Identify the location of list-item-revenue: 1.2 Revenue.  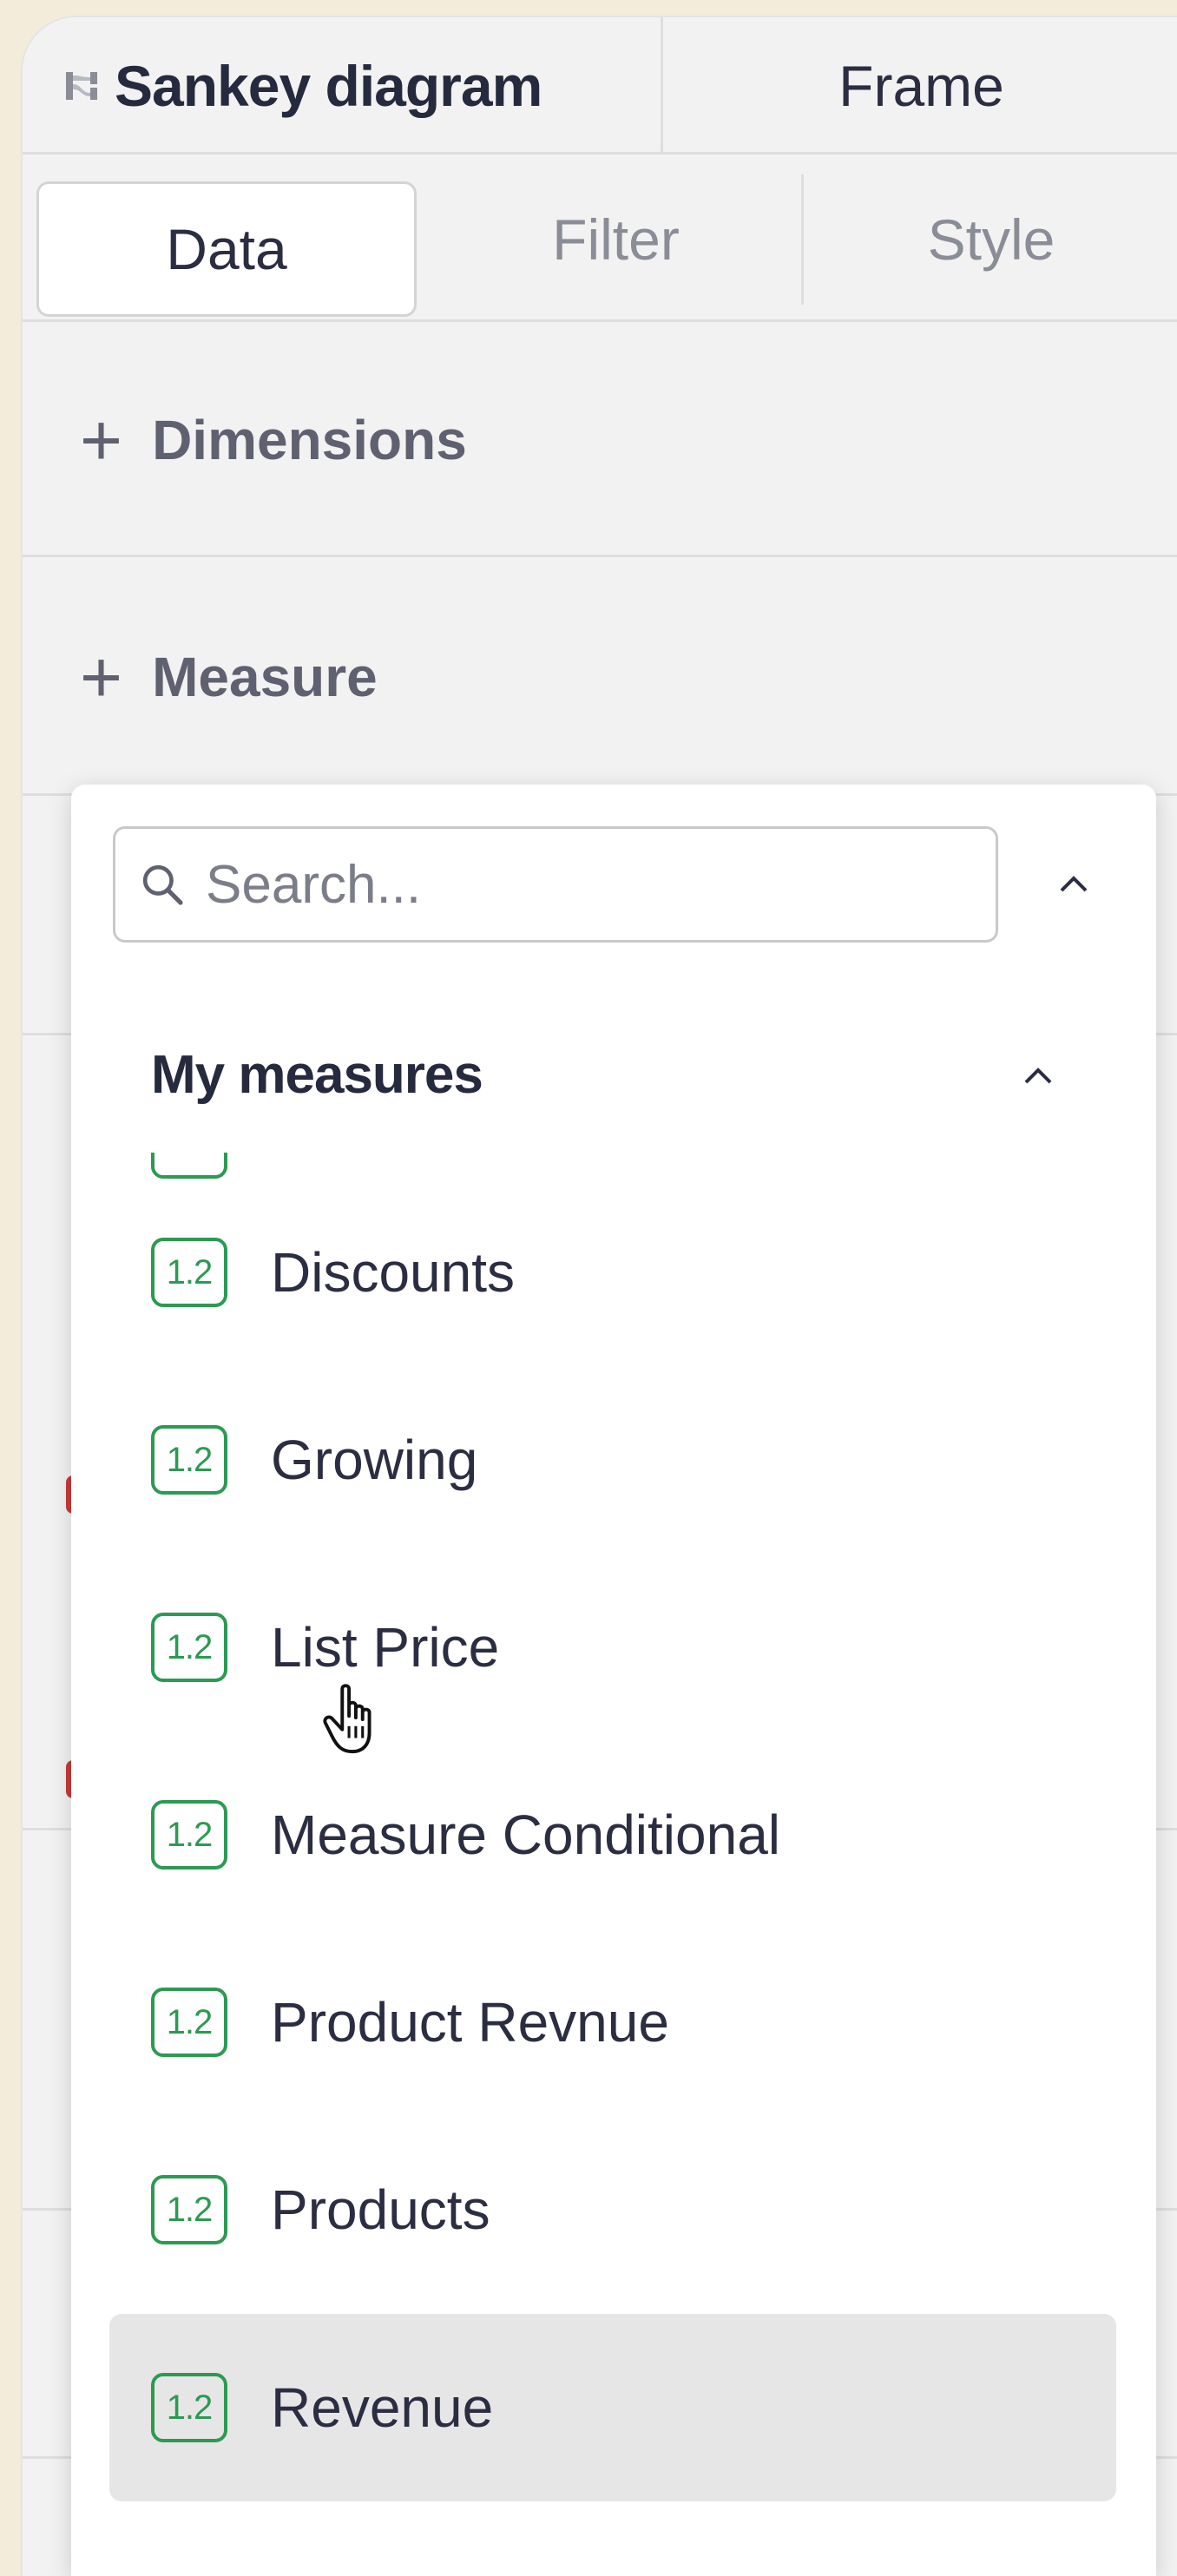
(613, 2407).